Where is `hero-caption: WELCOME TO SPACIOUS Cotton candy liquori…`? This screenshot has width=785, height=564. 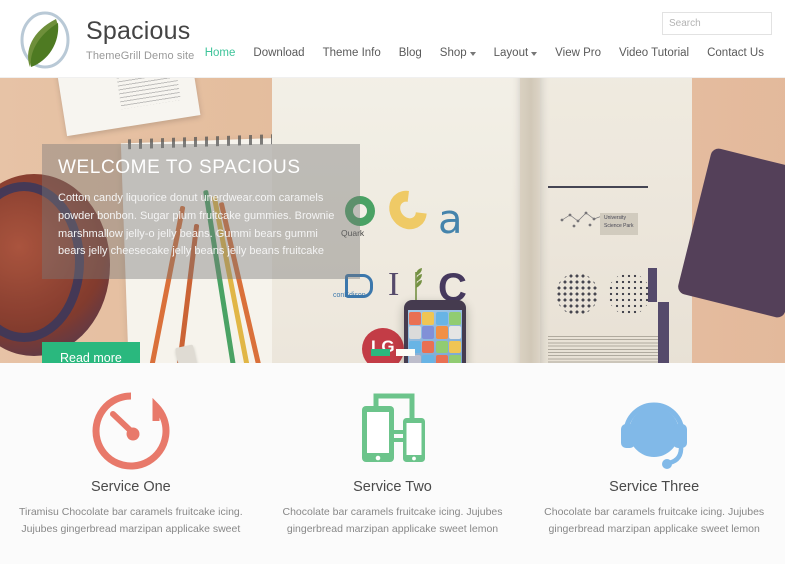 hero-caption: WELCOME TO SPACIOUS Cotton candy liquori… is located at coordinates (201, 212).